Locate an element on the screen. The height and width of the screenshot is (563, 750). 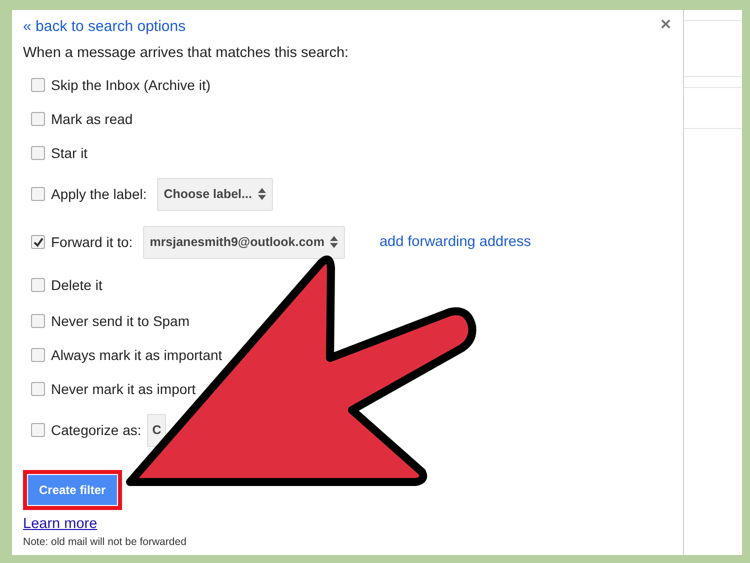
option-label: Delete it is located at coordinates (76, 285).